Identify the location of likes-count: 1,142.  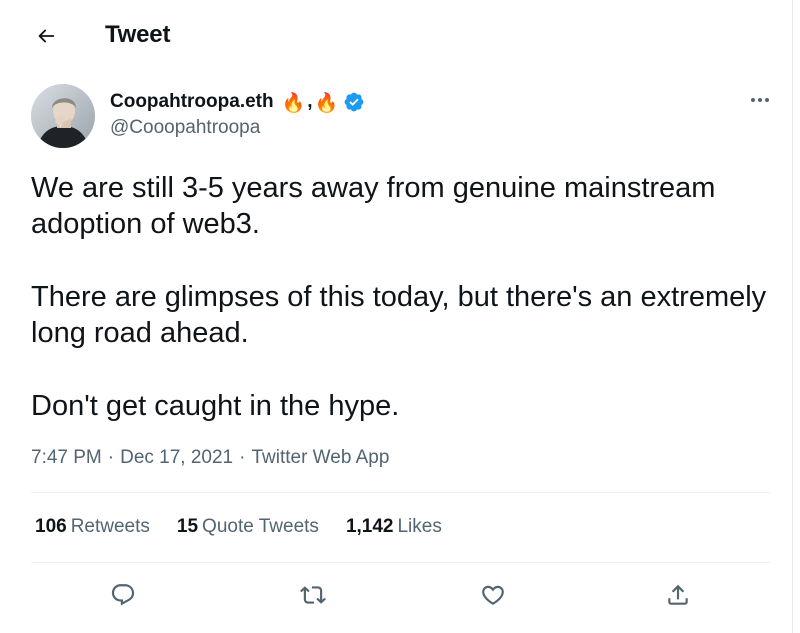
(369, 526).